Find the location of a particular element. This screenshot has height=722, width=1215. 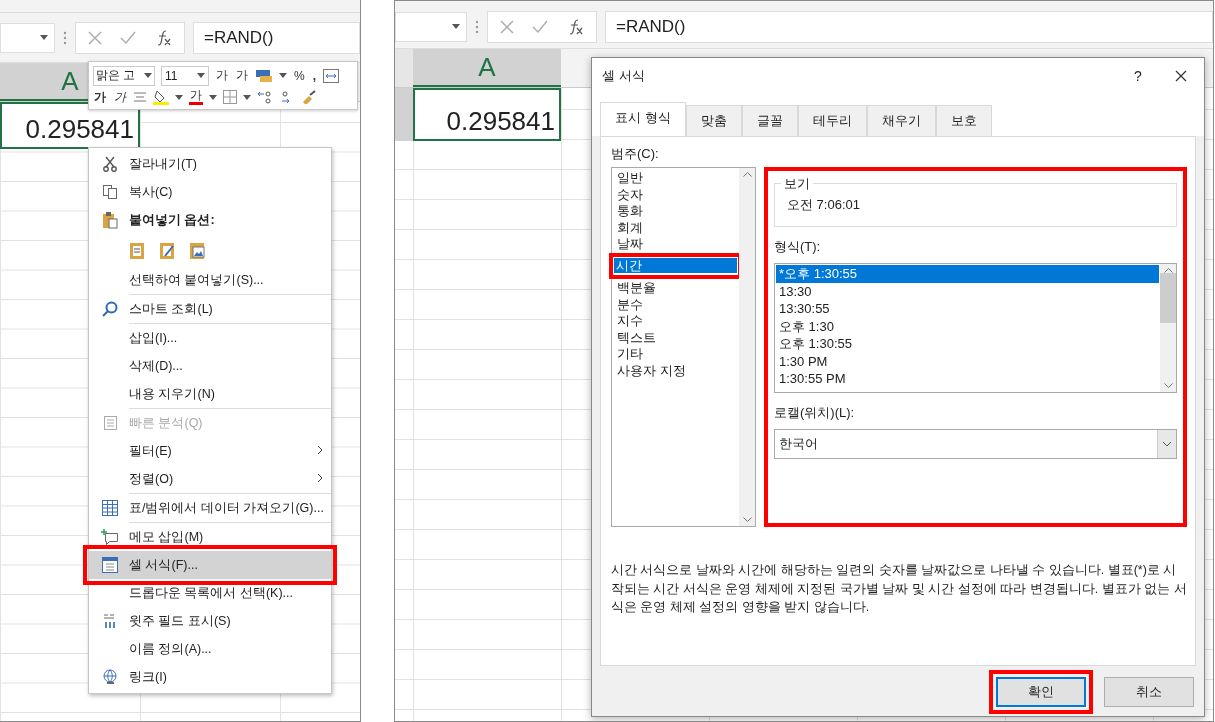

format-label: 형식(T): is located at coordinates (798, 247).